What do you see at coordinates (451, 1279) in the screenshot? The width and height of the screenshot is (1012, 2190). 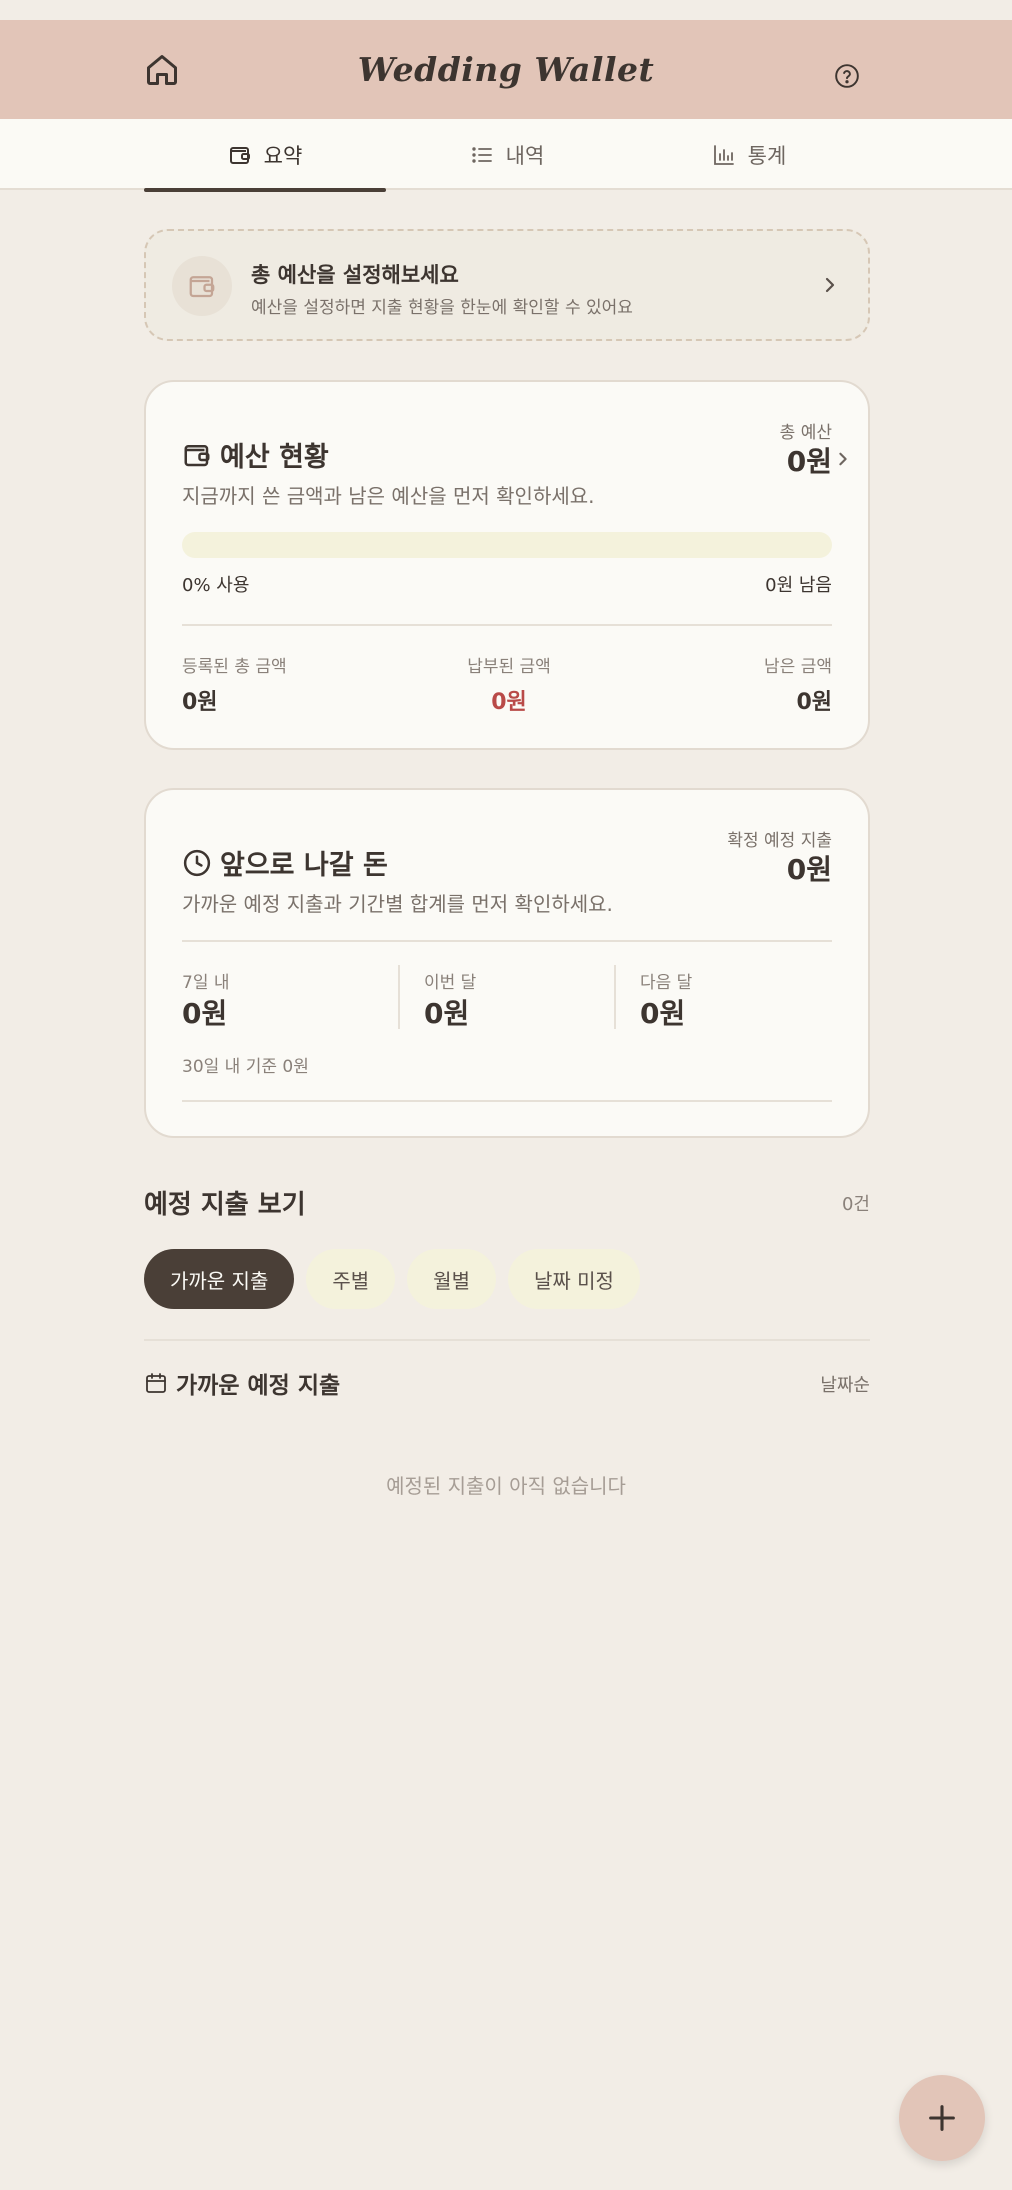 I see `chip-monthly: 월별` at bounding box center [451, 1279].